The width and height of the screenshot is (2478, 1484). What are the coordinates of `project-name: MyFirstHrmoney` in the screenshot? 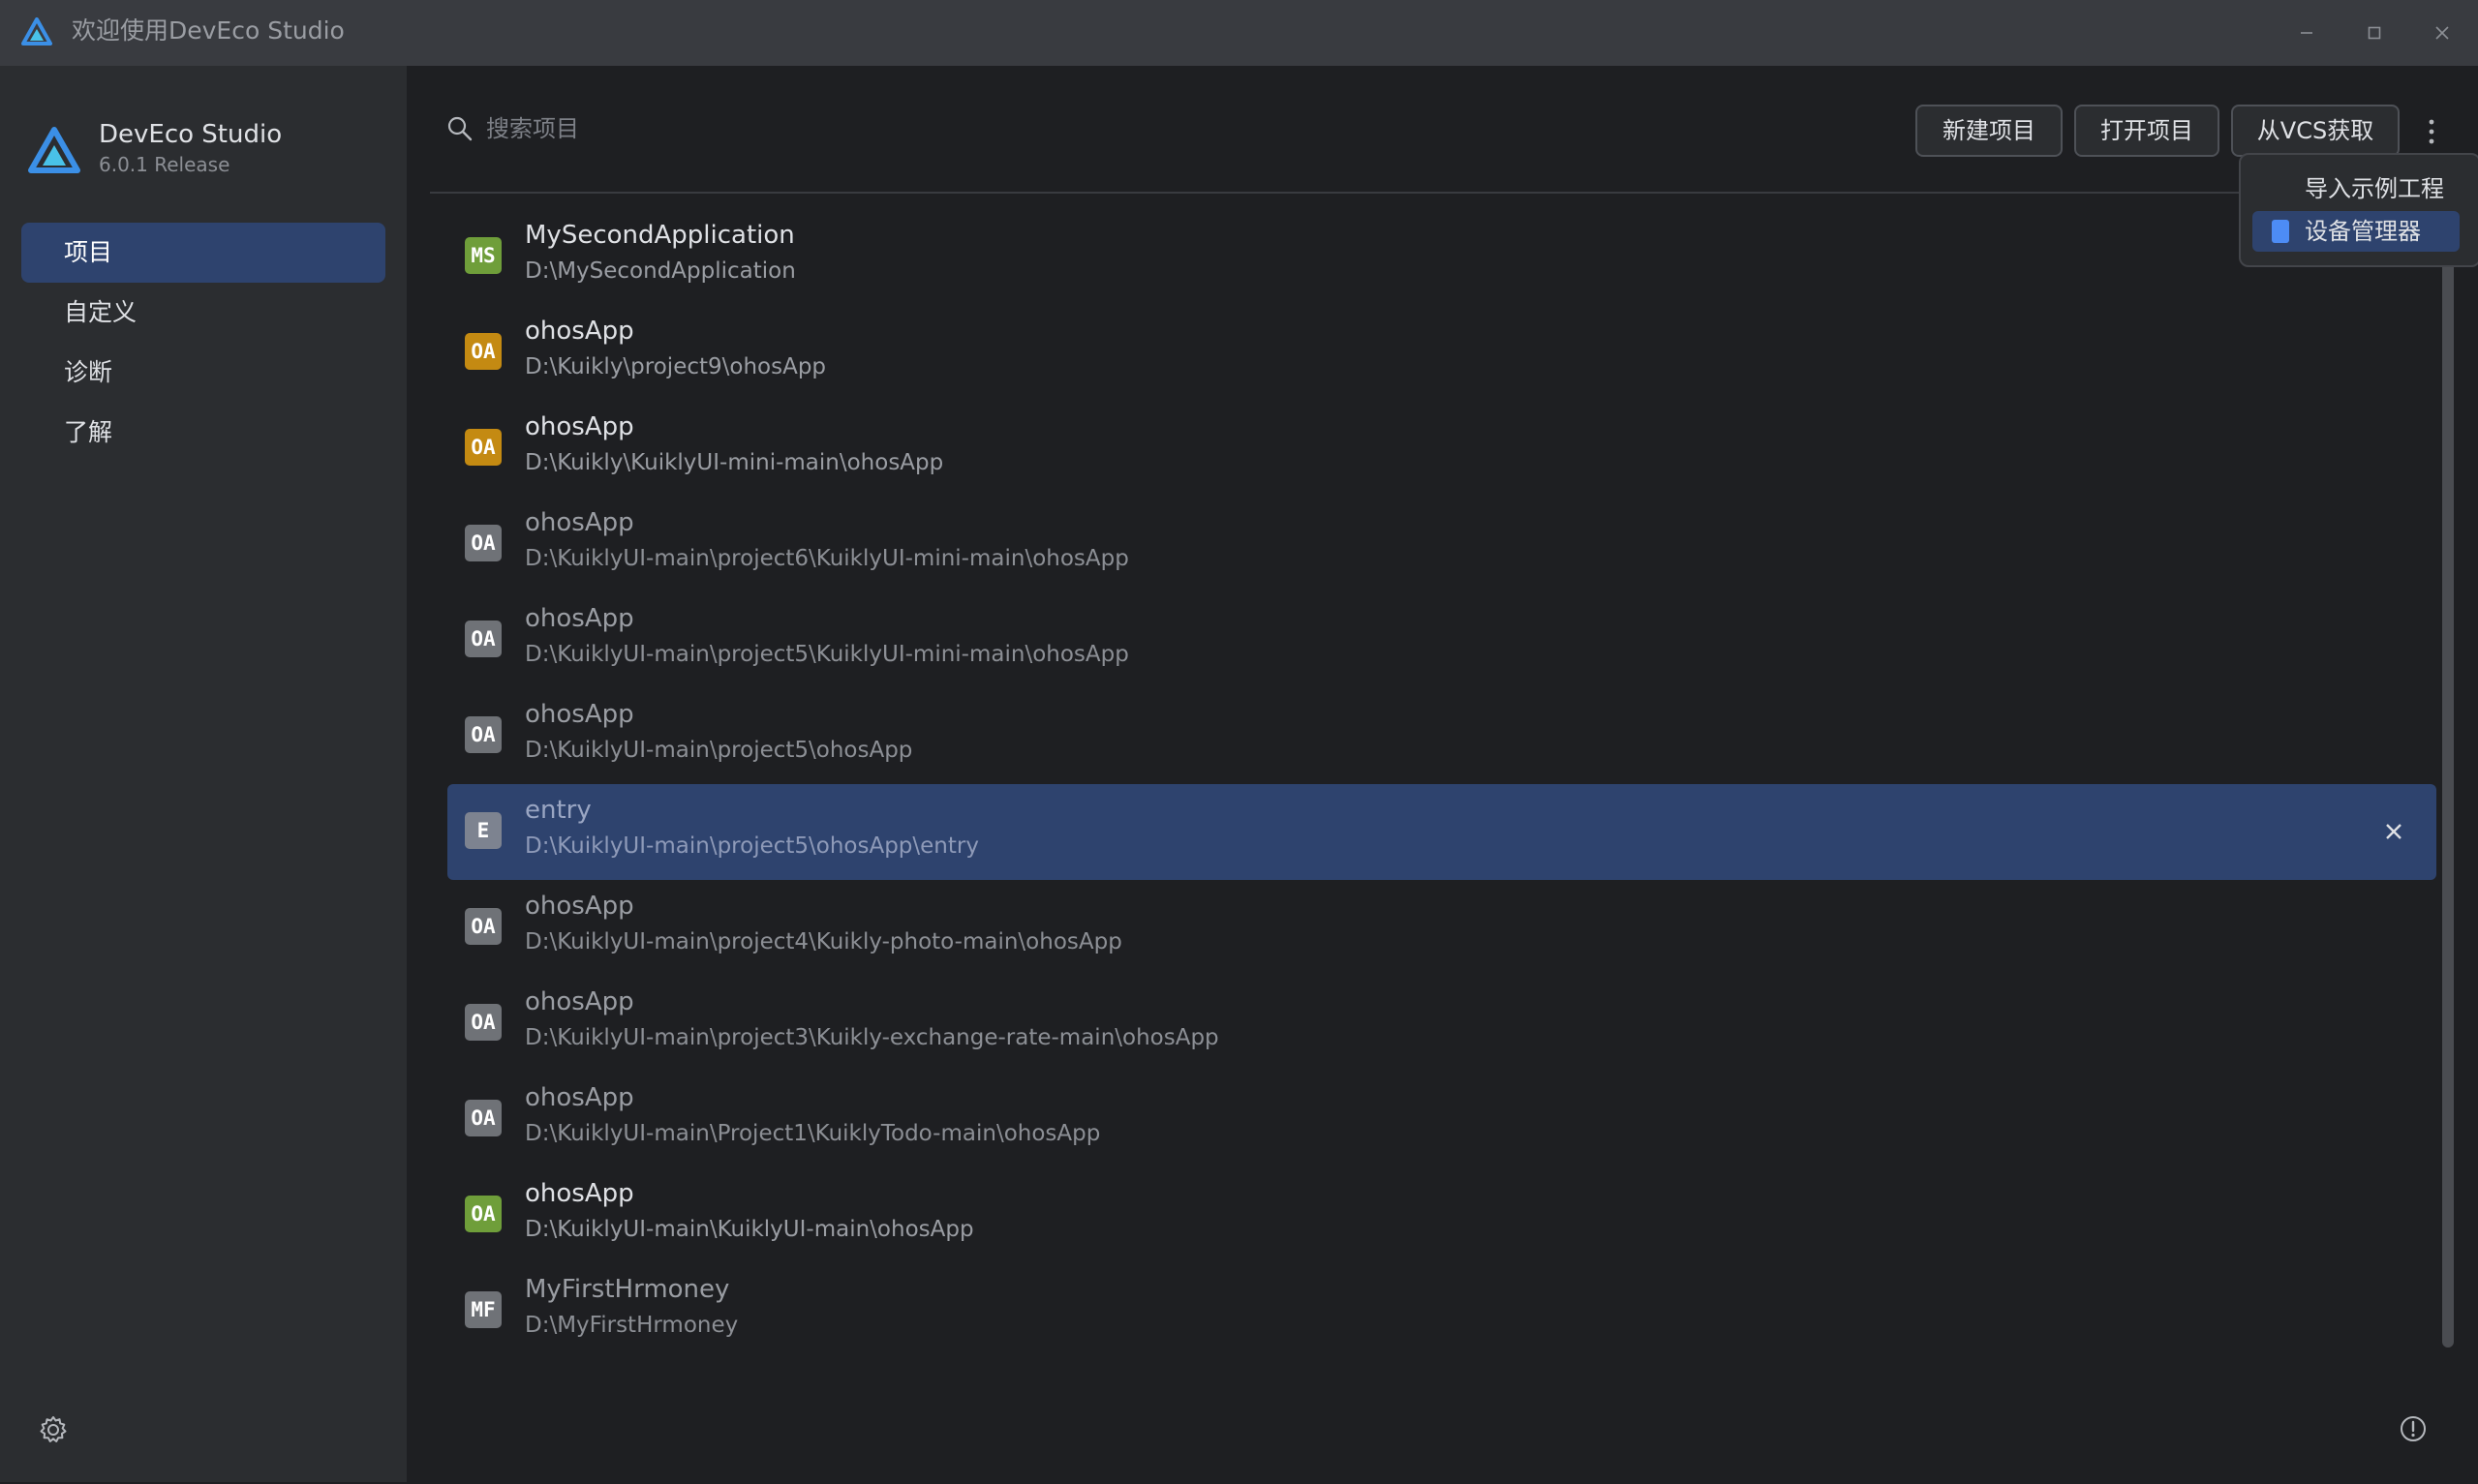 It's located at (627, 1289).